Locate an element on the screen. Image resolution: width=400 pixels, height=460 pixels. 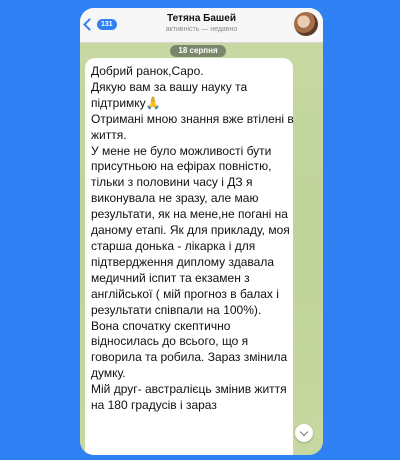
date-separator: 18 серпня is located at coordinates (198, 51).